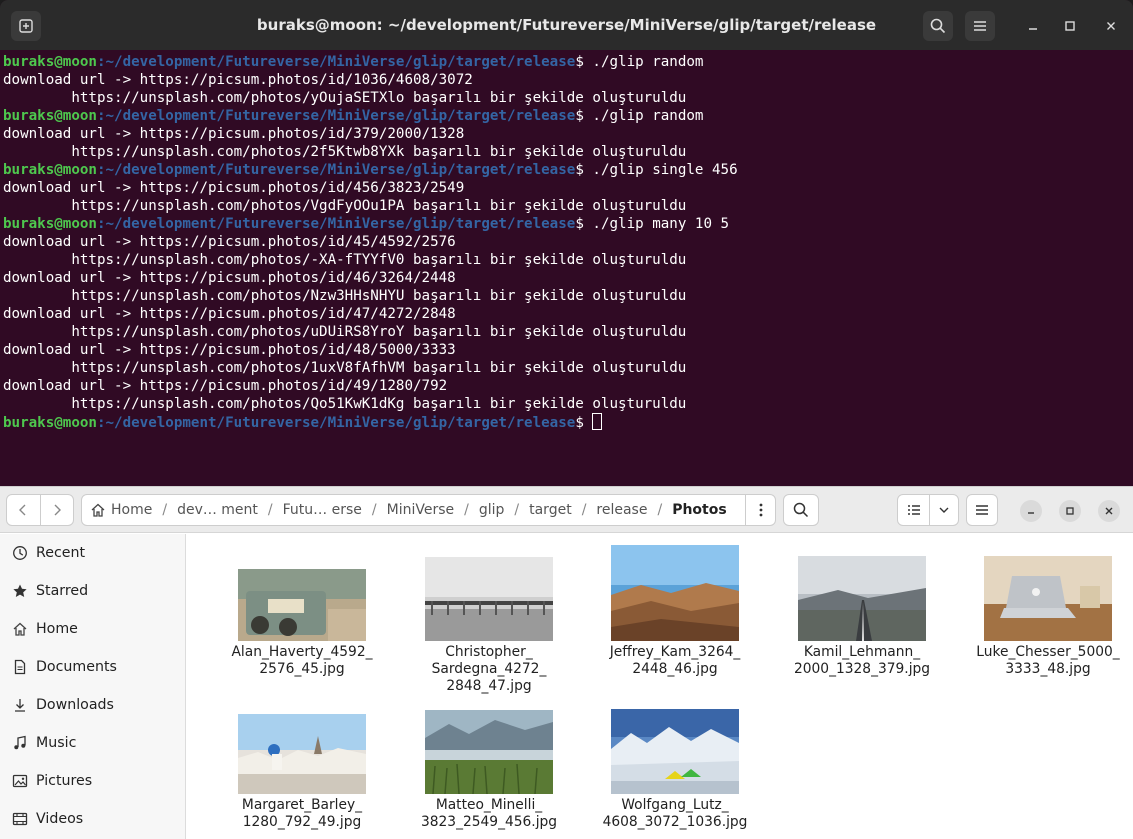 The height and width of the screenshot is (839, 1133). I want to click on sidebar-item-label: Music, so click(56, 743).